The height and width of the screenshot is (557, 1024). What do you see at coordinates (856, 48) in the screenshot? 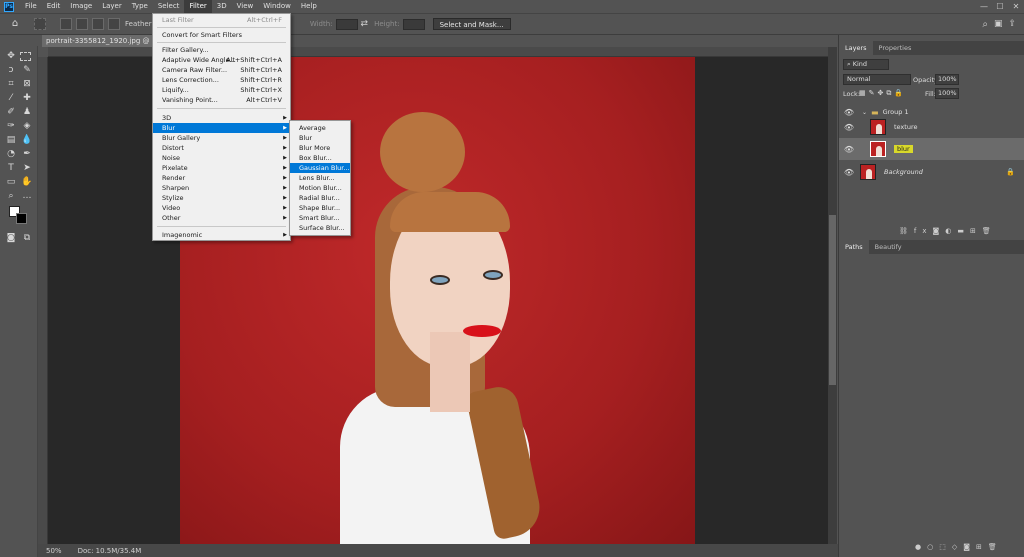
I see `tab-layers: Layers` at bounding box center [856, 48].